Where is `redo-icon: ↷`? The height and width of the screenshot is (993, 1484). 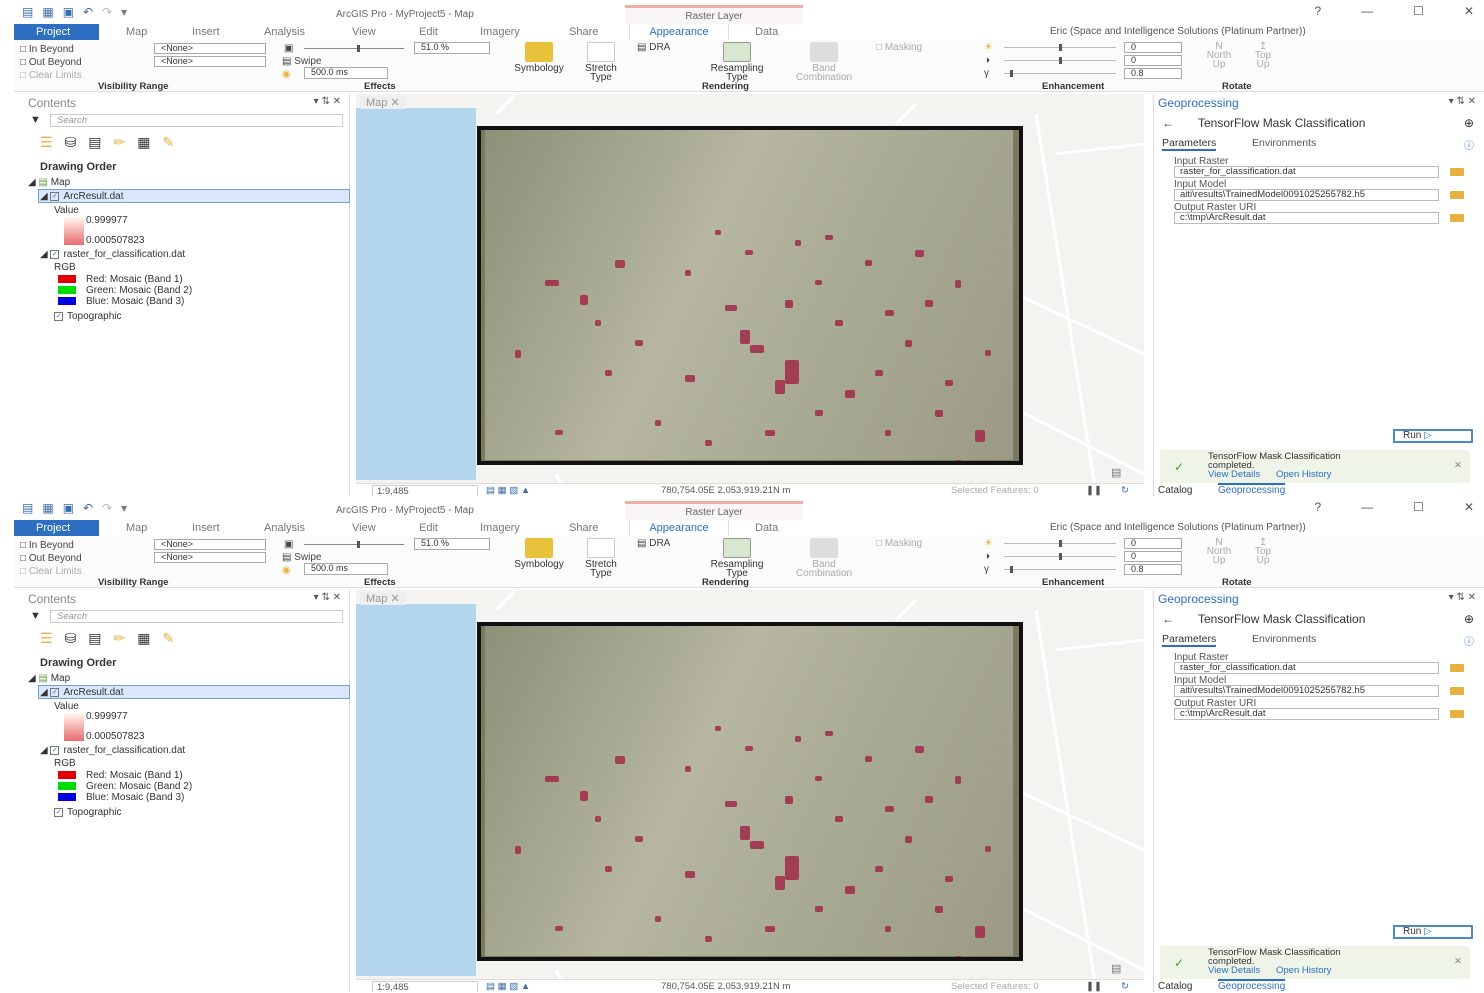 redo-icon: ↷ is located at coordinates (107, 508).